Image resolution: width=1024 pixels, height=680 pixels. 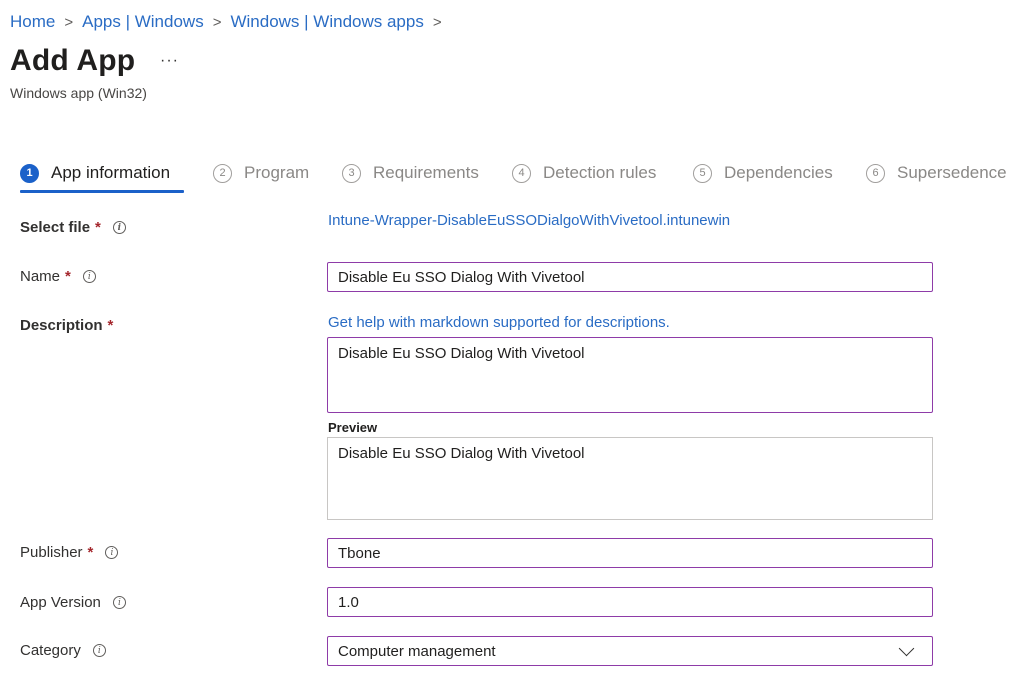 What do you see at coordinates (426, 172) in the screenshot?
I see `step-label: Requirements` at bounding box center [426, 172].